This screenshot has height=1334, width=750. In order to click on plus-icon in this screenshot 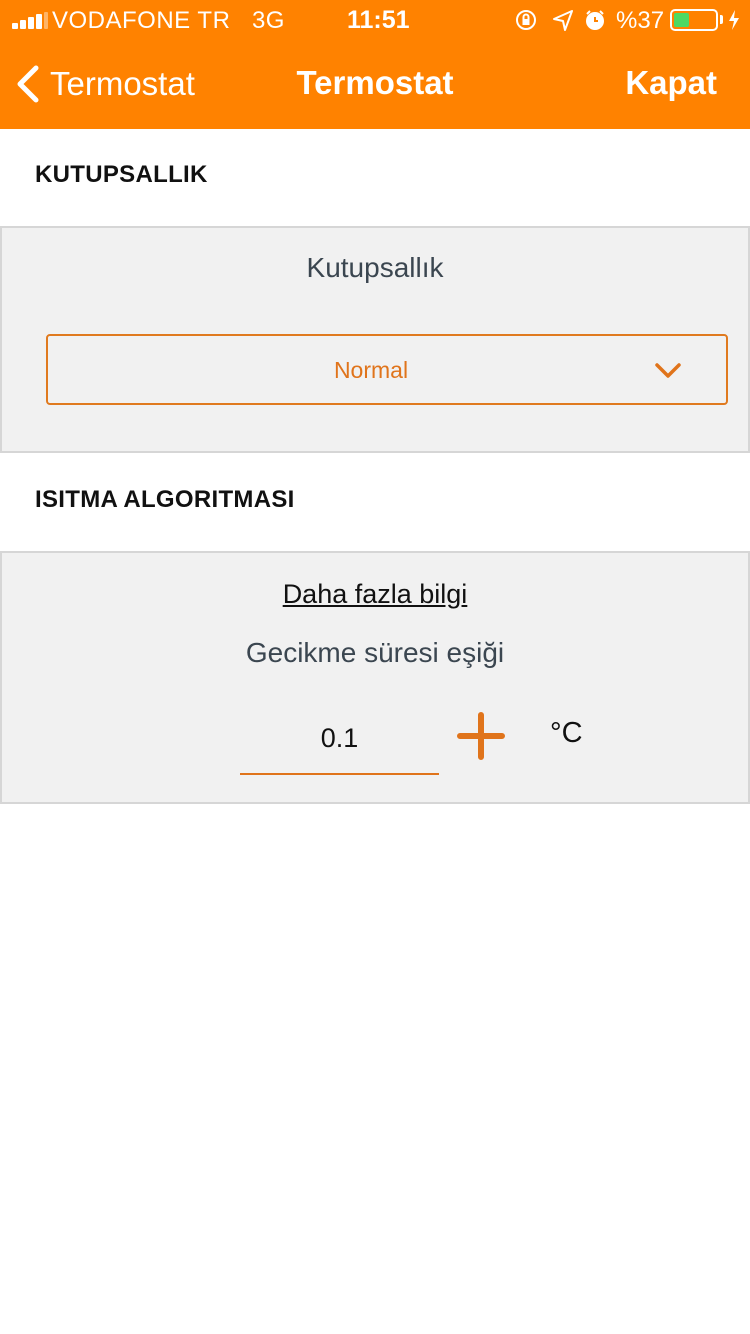, I will do `click(481, 736)`.